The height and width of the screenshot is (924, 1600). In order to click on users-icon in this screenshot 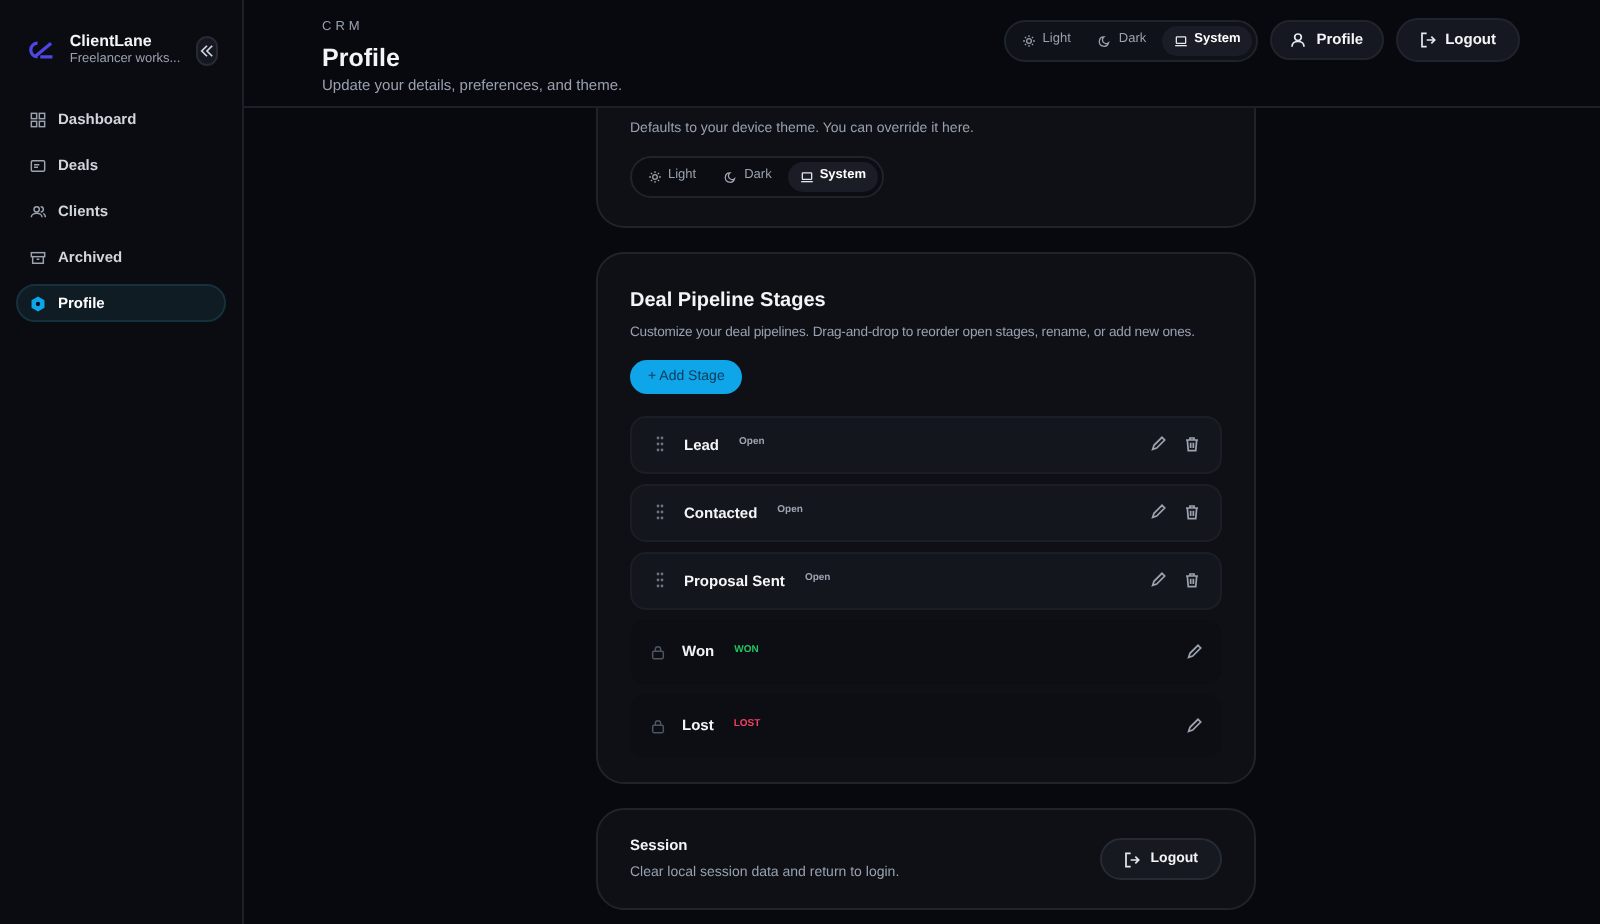, I will do `click(38, 211)`.